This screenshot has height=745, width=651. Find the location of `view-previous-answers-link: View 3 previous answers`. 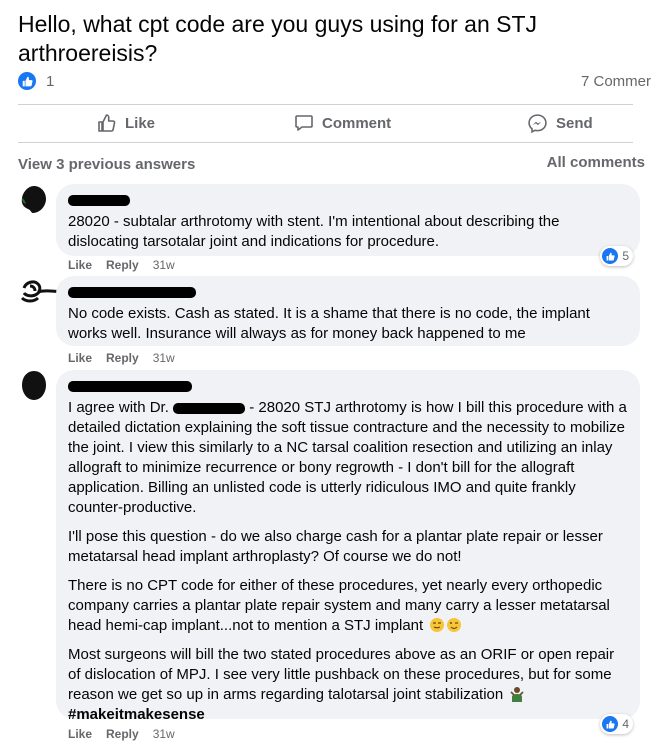

view-previous-answers-link: View 3 previous answers is located at coordinates (106, 164).